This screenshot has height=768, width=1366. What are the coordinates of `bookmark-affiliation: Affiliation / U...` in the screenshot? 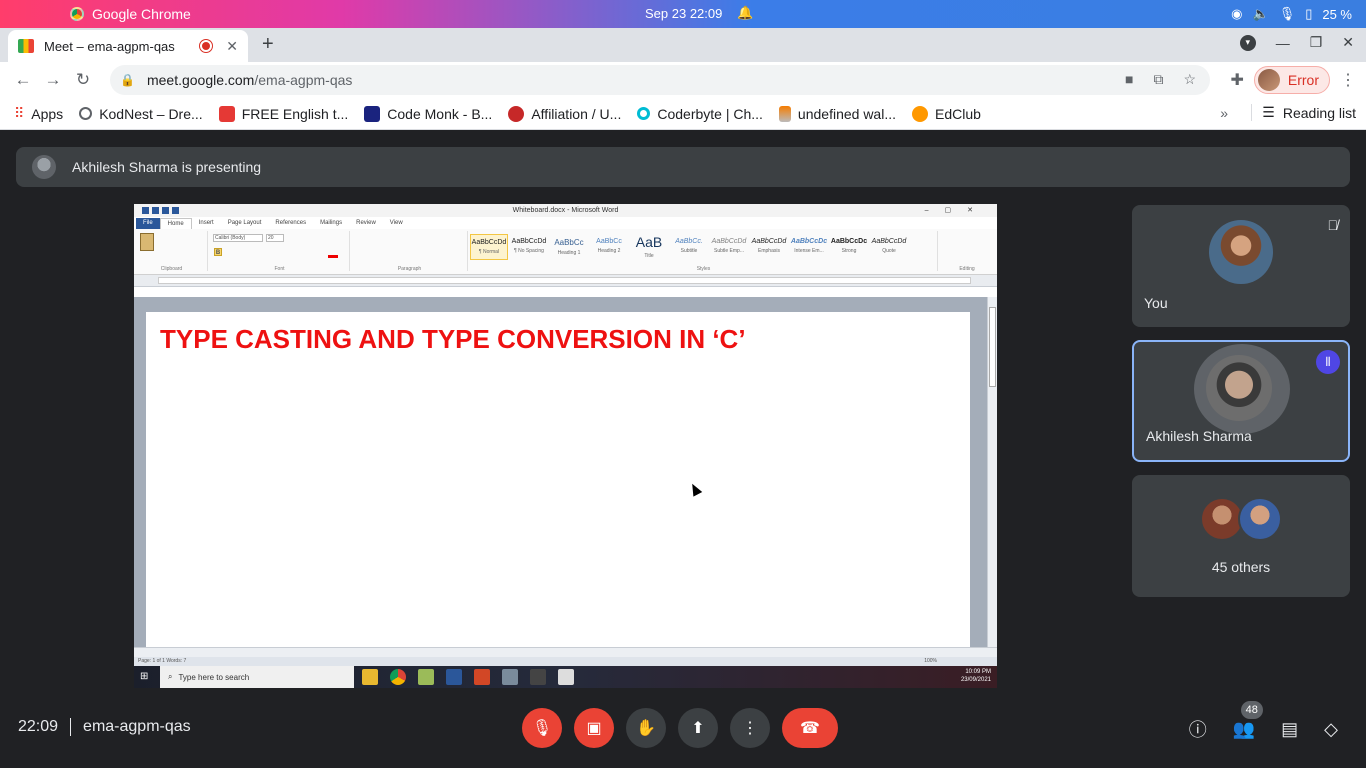 It's located at (565, 113).